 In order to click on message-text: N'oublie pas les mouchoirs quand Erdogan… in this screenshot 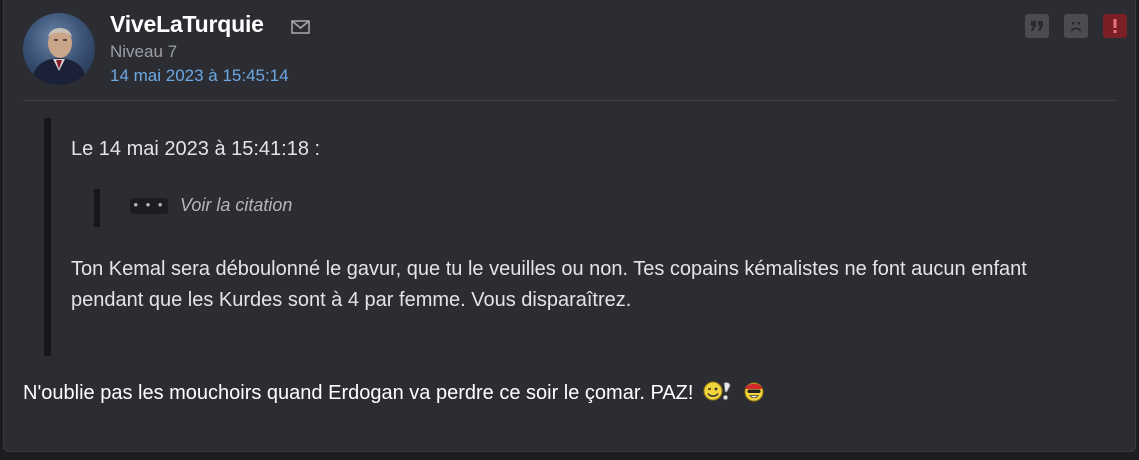, I will do `click(358, 393)`.